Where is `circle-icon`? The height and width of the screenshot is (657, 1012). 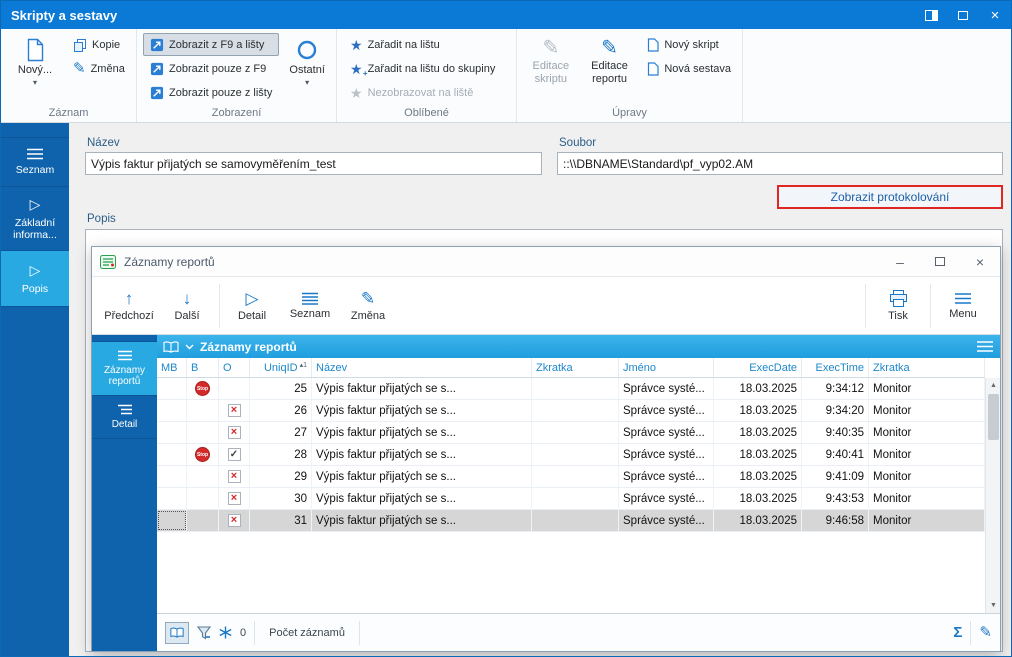 circle-icon is located at coordinates (307, 50).